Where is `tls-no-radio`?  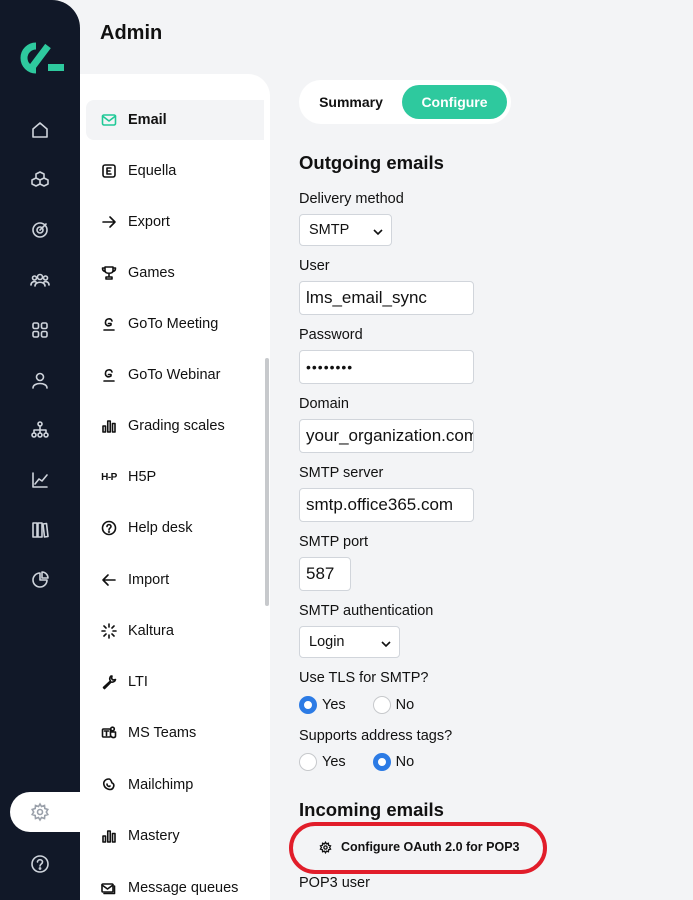
tls-no-radio is located at coordinates (381, 705).